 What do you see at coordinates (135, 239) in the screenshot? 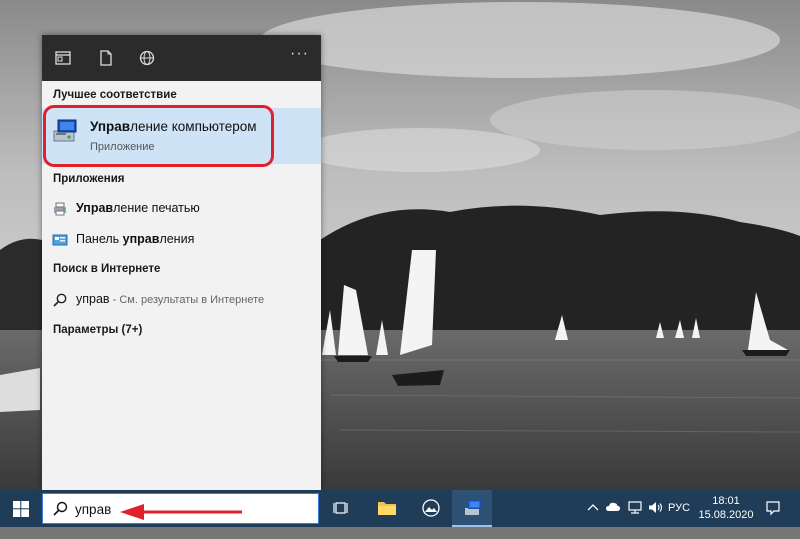
I see `list-item-label: Панель управления` at bounding box center [135, 239].